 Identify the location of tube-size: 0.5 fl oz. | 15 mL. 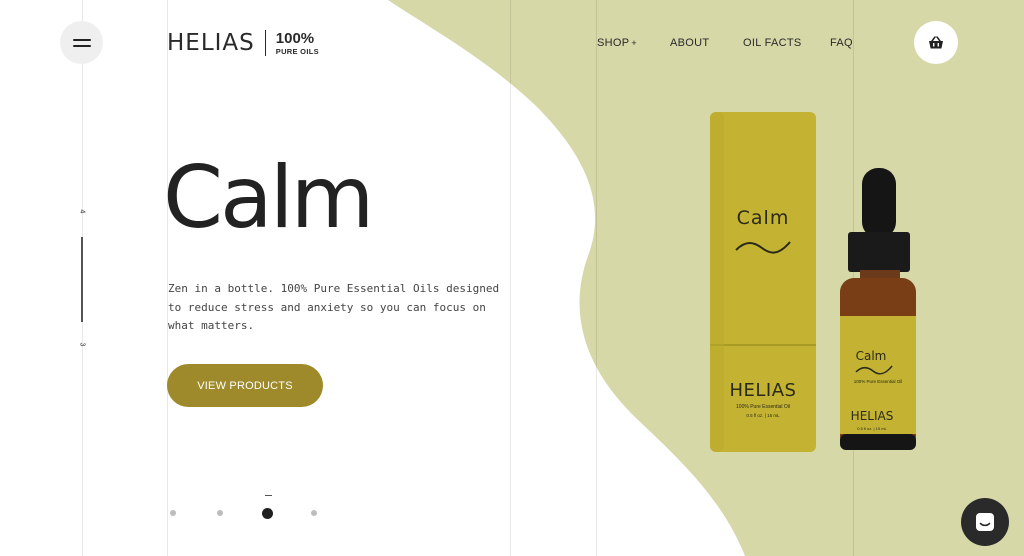
(763, 415).